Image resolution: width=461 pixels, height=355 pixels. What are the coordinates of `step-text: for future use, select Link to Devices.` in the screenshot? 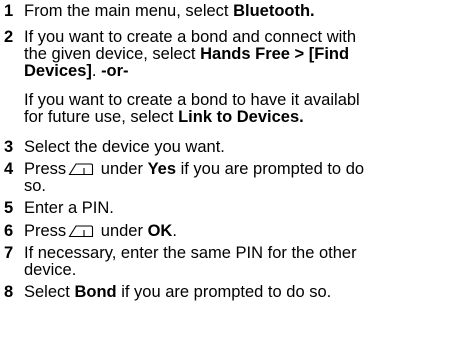 It's located at (164, 117).